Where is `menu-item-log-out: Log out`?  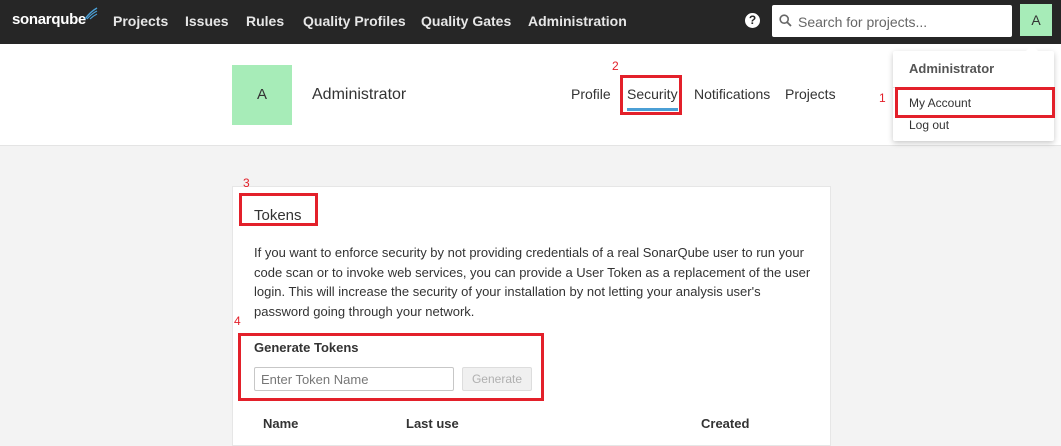
menu-item-log-out: Log out is located at coordinates (929, 125).